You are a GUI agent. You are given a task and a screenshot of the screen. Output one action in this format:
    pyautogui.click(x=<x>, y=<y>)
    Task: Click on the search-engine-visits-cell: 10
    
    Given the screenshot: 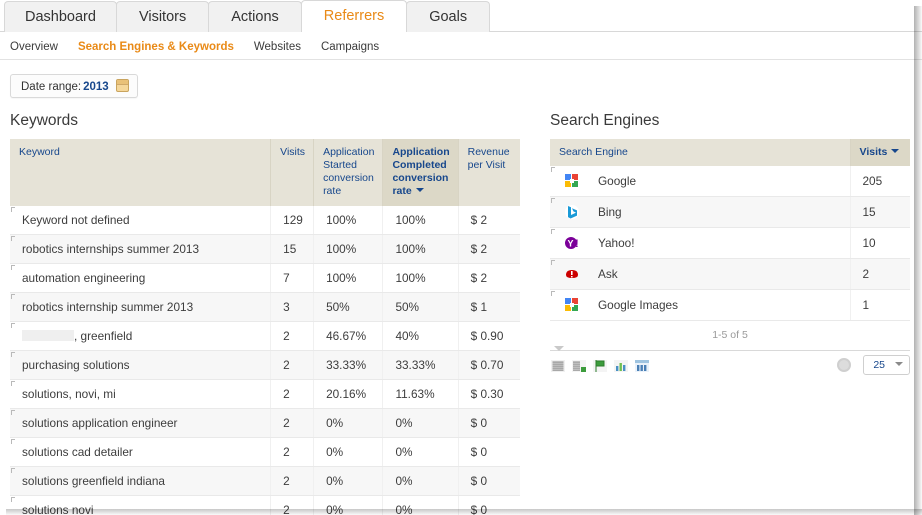 What is the action you would take?
    pyautogui.click(x=880, y=243)
    